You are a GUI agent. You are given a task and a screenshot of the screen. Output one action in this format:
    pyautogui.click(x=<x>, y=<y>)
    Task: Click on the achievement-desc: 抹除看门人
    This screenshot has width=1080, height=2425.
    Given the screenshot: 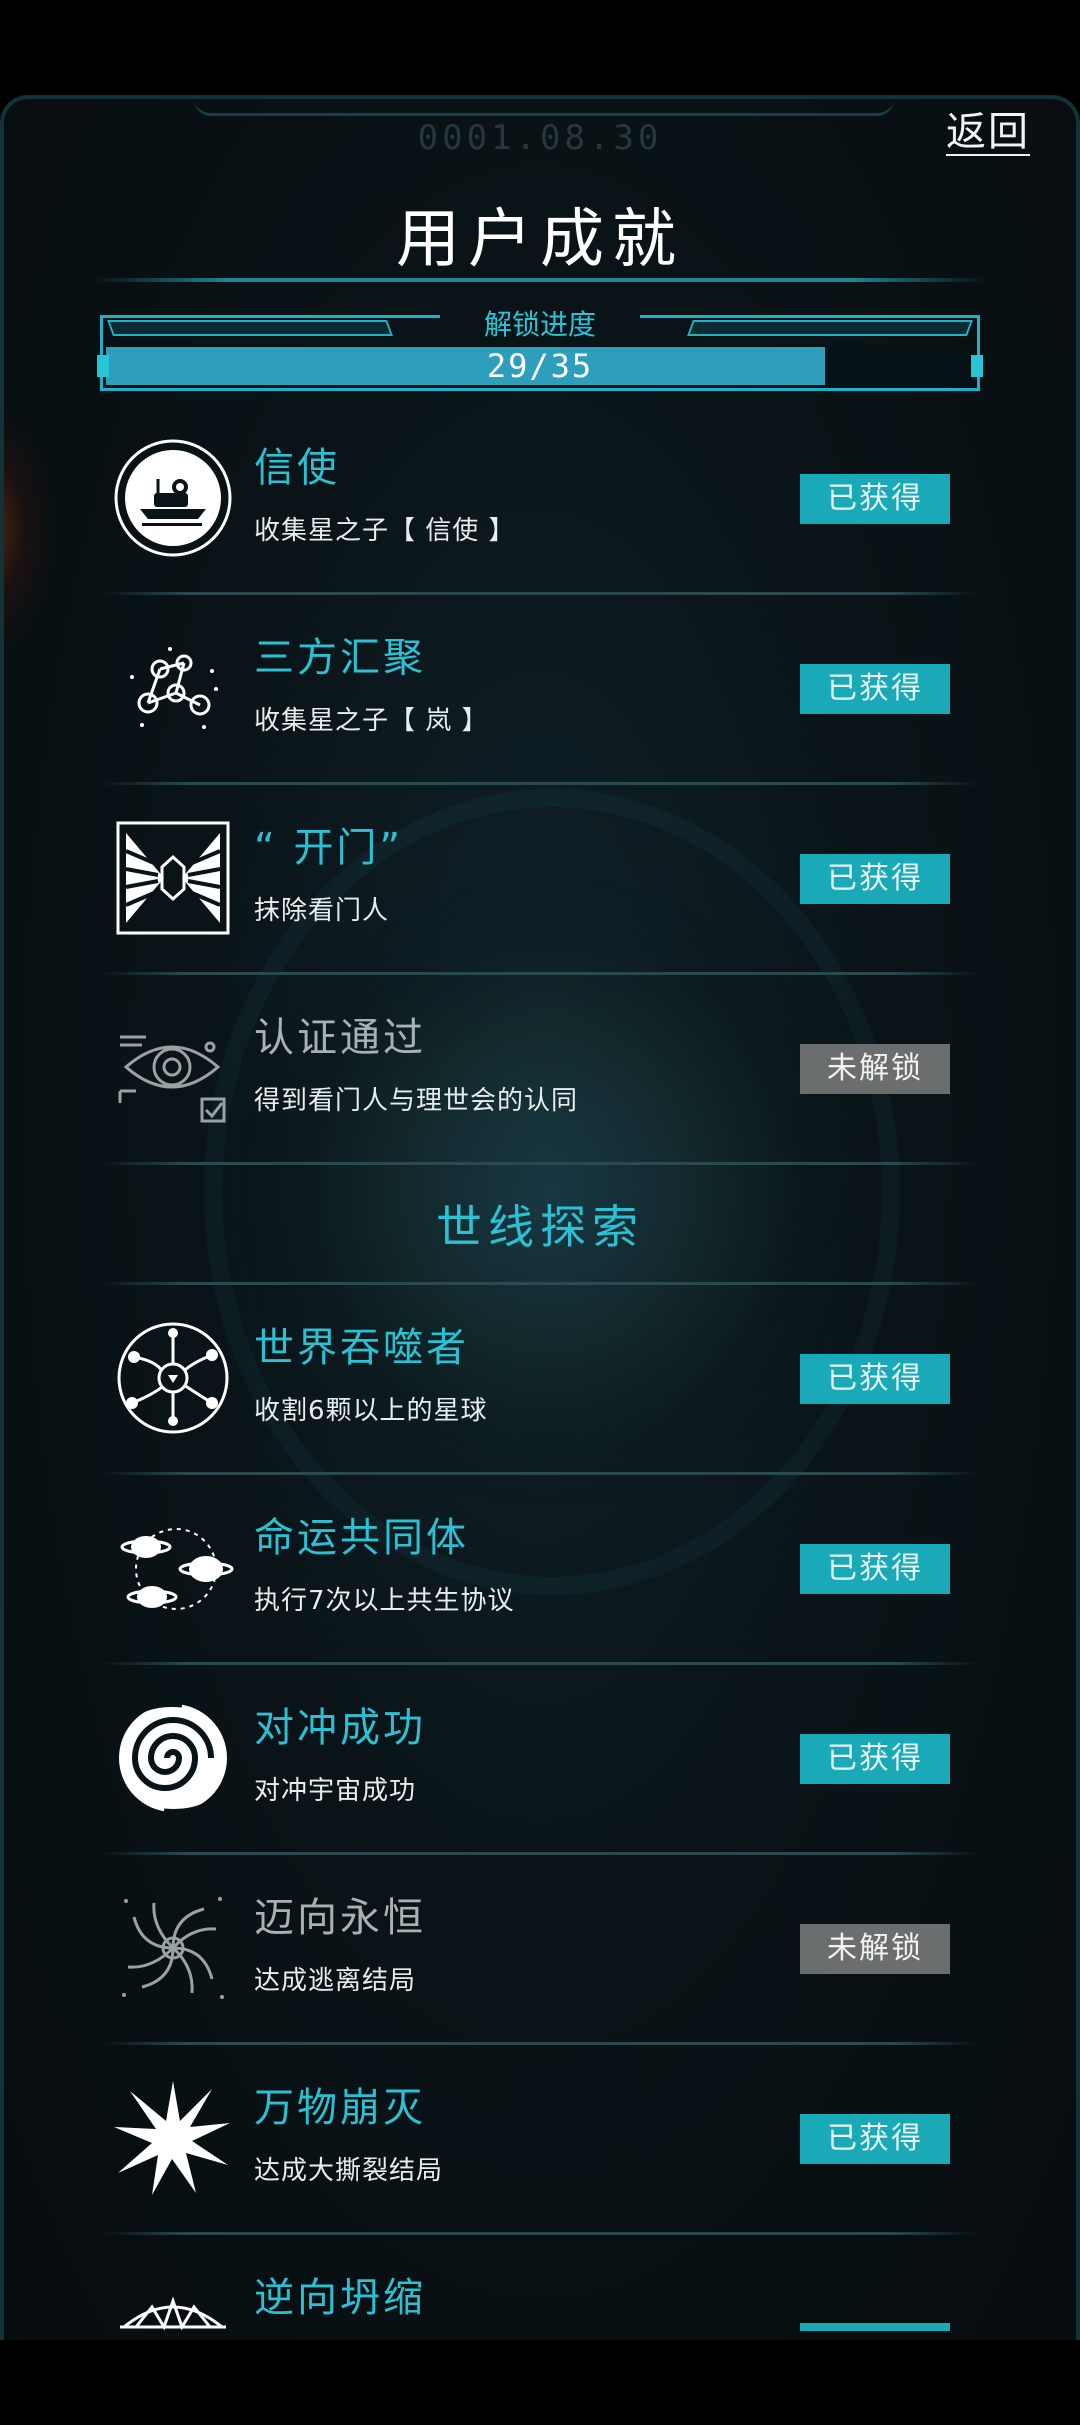 What is the action you would take?
    pyautogui.click(x=322, y=911)
    